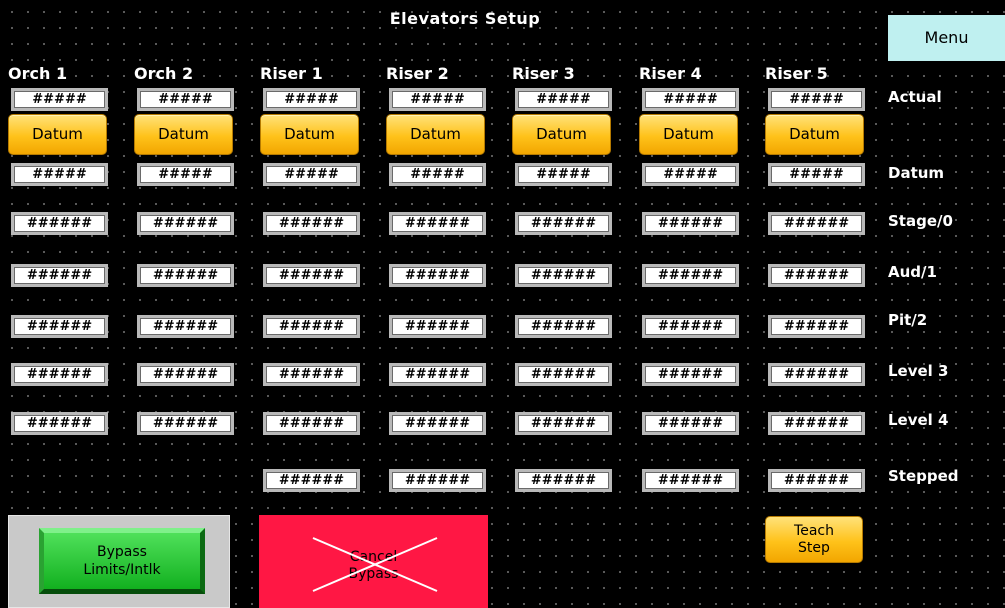  What do you see at coordinates (563, 374) in the screenshot?
I see `level3-target-riser-3: ######` at bounding box center [563, 374].